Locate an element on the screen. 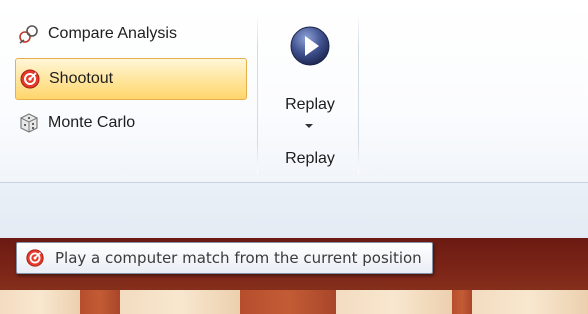  chevron-down-icon is located at coordinates (309, 126).